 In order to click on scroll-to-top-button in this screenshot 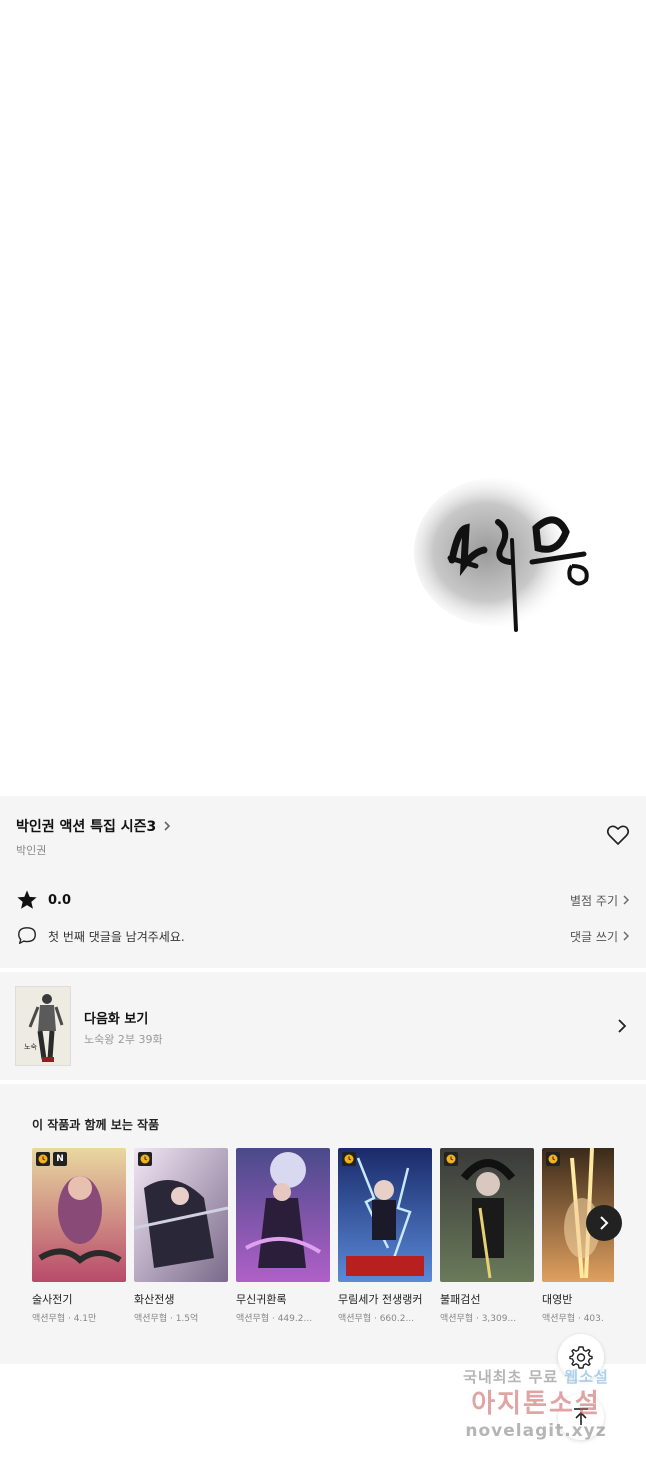, I will do `click(581, 1417)`.